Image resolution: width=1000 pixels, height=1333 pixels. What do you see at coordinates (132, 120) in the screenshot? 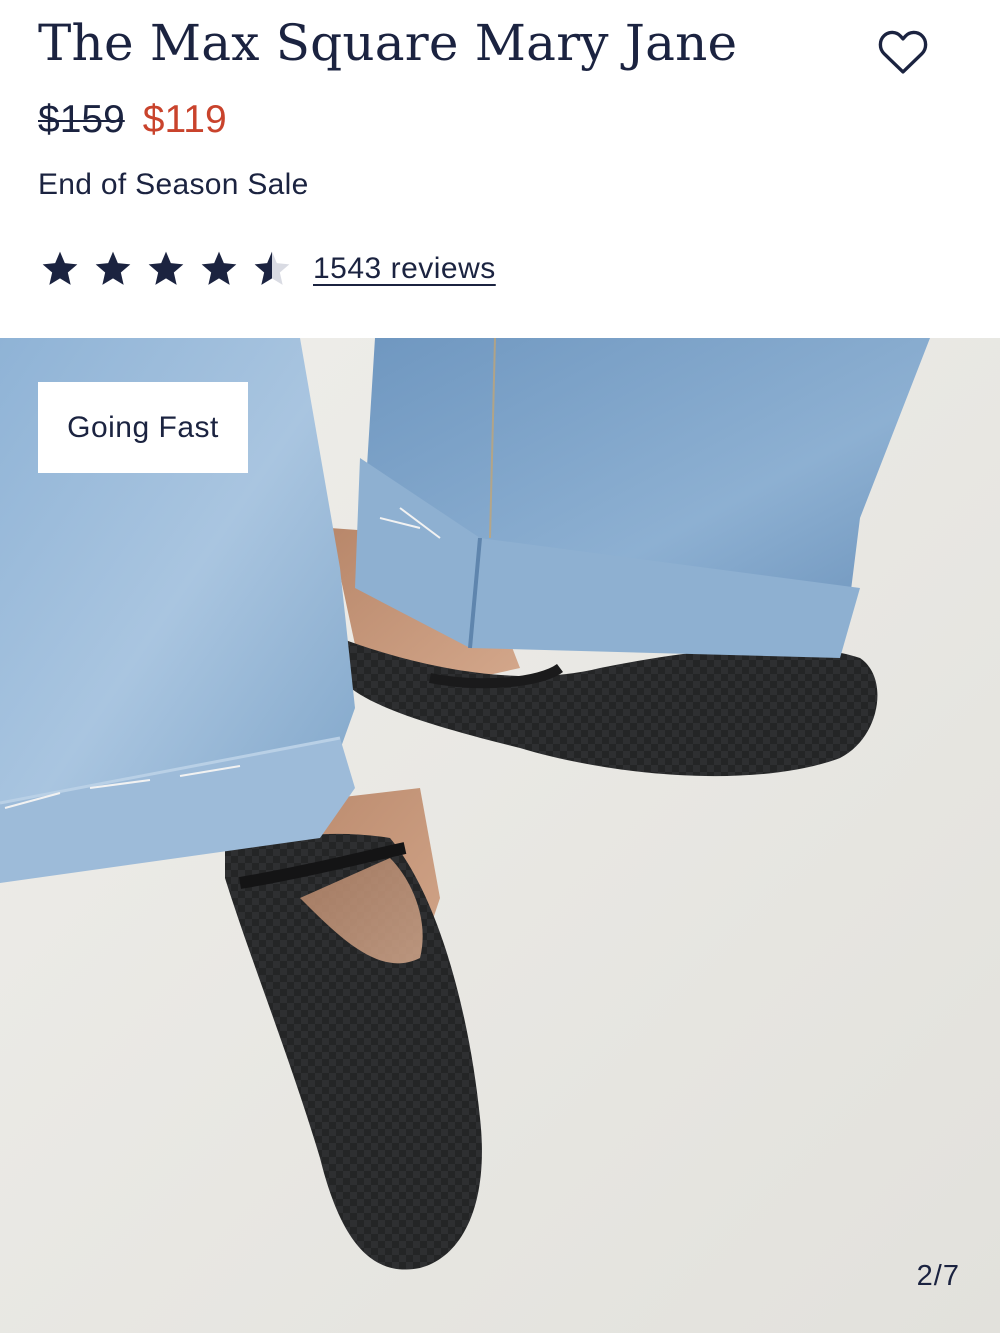
I see `price-row: $159 $119` at bounding box center [132, 120].